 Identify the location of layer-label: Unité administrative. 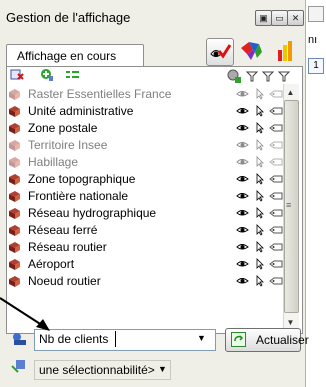
(81, 111).